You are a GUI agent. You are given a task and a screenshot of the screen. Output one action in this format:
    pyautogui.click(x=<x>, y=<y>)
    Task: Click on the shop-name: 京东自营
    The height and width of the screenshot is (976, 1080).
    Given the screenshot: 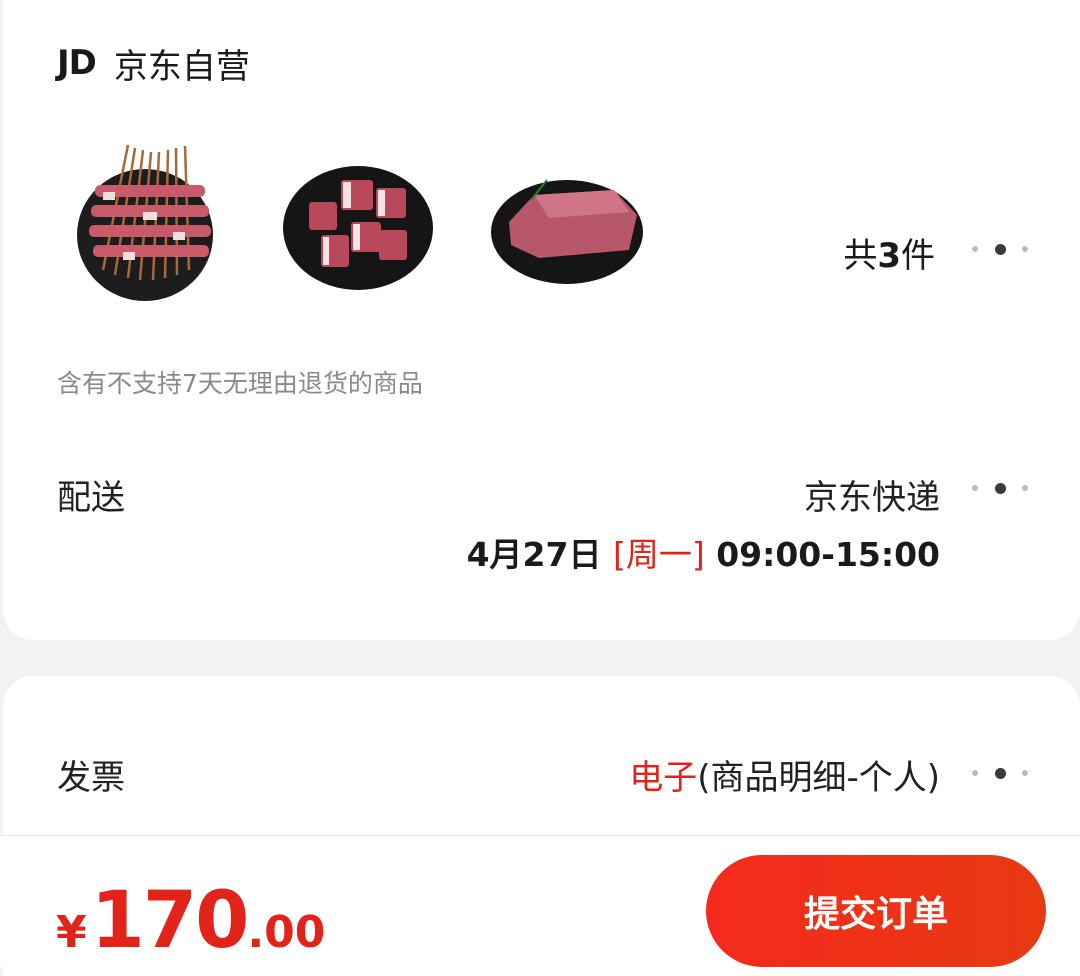 What is the action you would take?
    pyautogui.click(x=181, y=66)
    